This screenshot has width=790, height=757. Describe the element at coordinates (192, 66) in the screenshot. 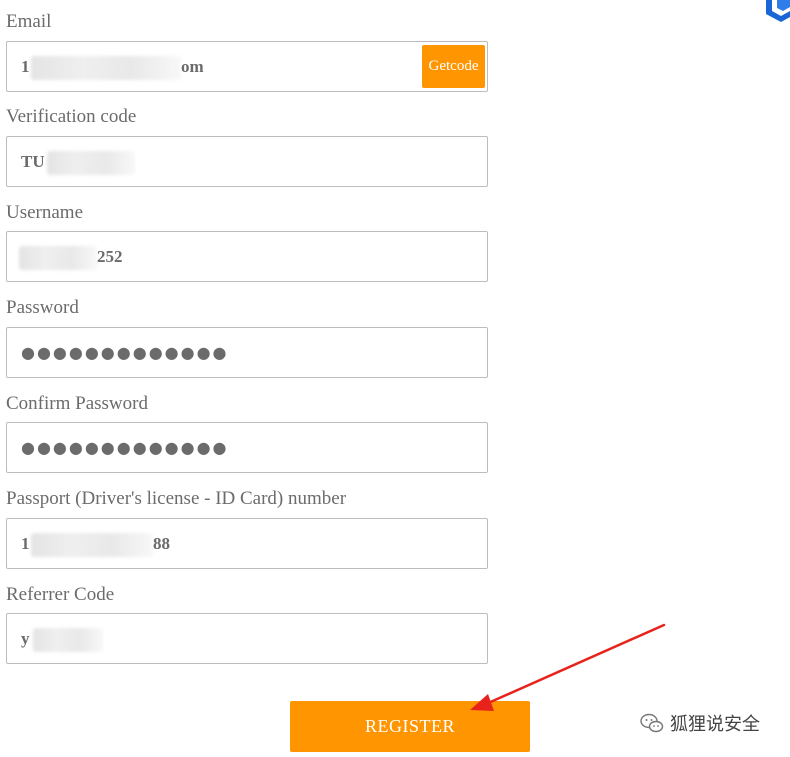

I see `email-value-end: om` at that location.